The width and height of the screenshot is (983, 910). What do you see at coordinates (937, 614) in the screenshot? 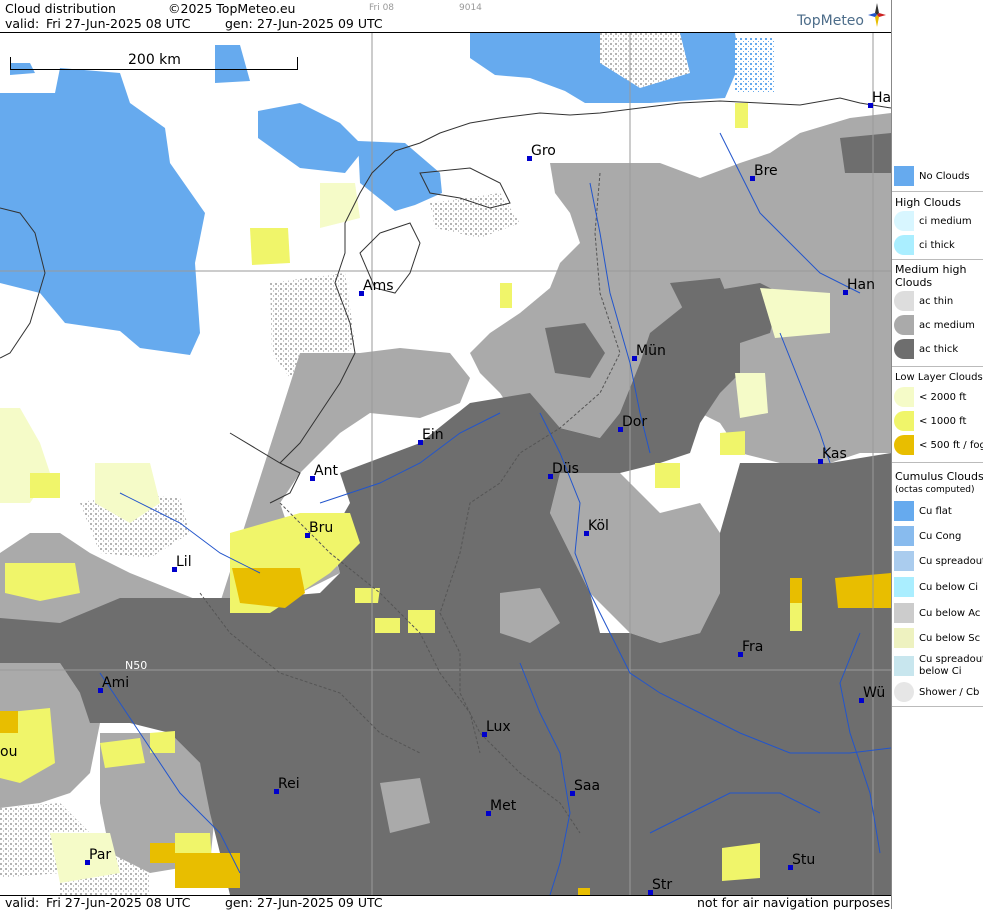
I see `legend-cu-below-ac: Cu below Ac` at bounding box center [937, 614].